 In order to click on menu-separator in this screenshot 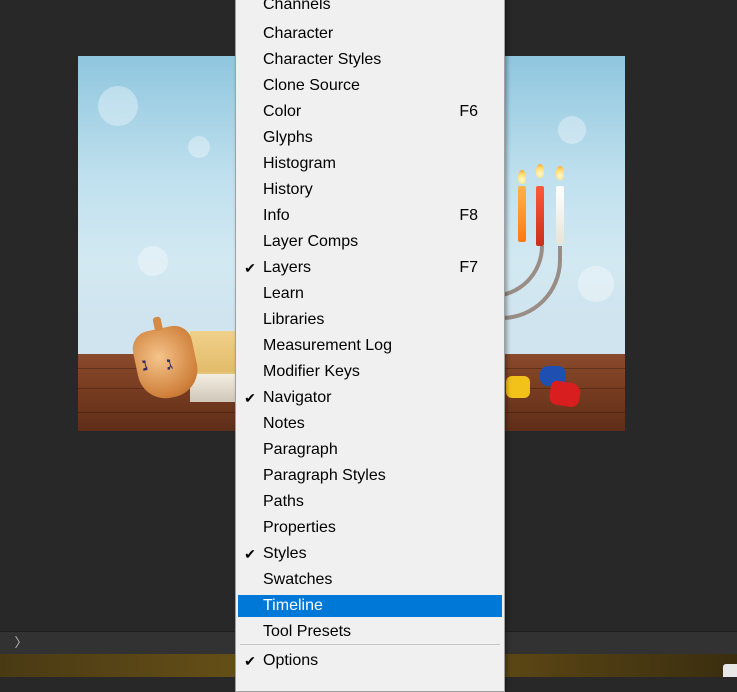, I will do `click(370, 644)`.